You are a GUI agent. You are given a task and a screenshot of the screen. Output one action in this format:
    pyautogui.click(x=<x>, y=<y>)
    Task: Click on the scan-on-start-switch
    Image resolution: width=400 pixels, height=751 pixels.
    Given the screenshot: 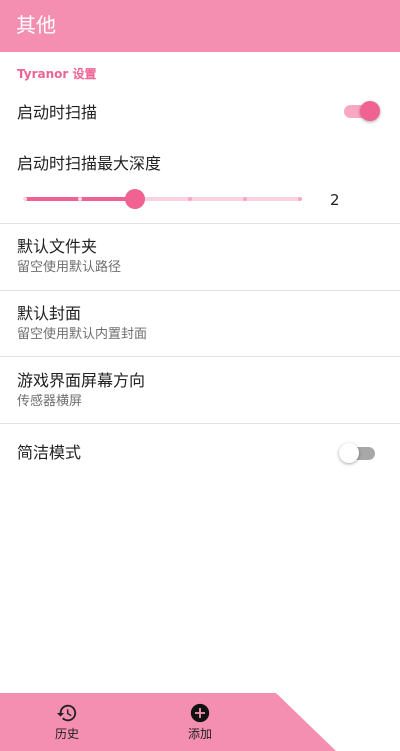 What is the action you would take?
    pyautogui.click(x=362, y=111)
    